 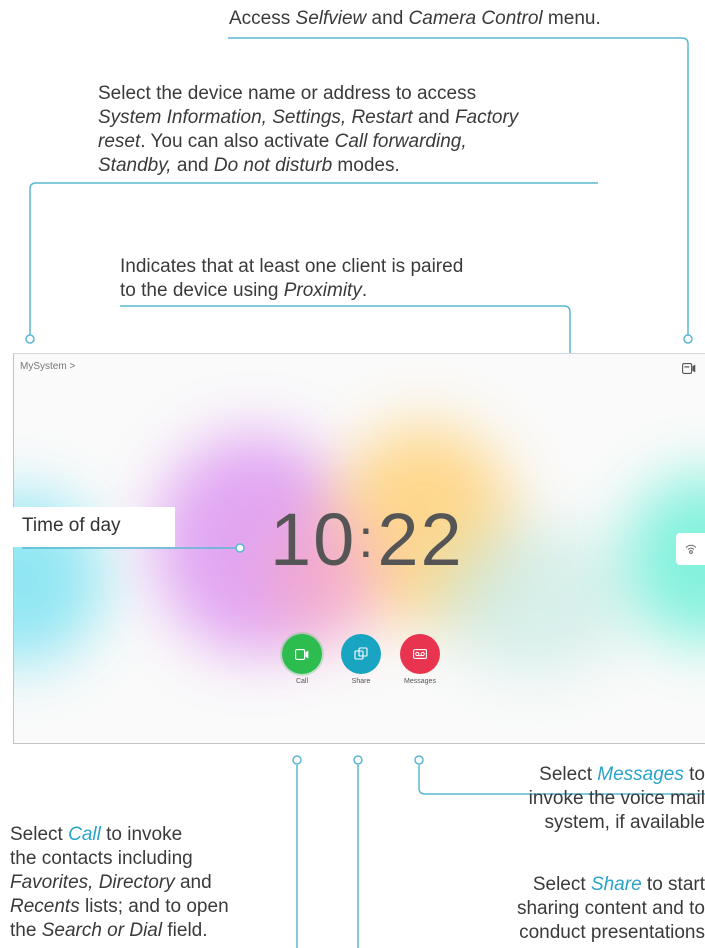 I want to click on voicemail-icon, so click(x=420, y=654).